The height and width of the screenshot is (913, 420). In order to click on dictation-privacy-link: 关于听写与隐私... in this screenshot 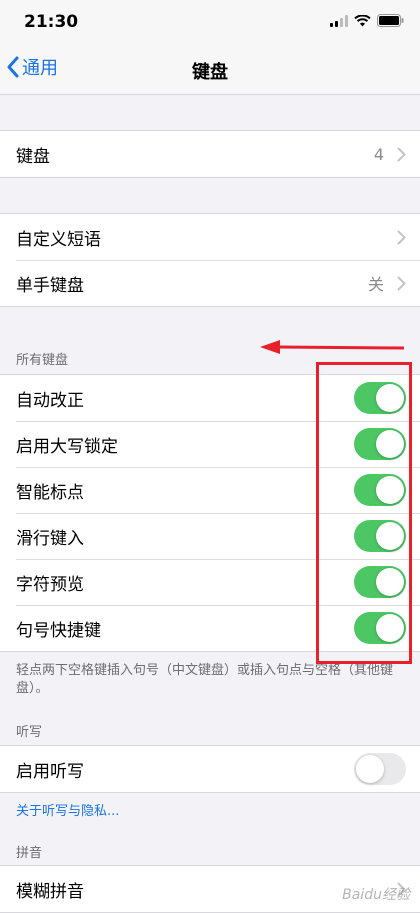, I will do `click(67, 809)`.